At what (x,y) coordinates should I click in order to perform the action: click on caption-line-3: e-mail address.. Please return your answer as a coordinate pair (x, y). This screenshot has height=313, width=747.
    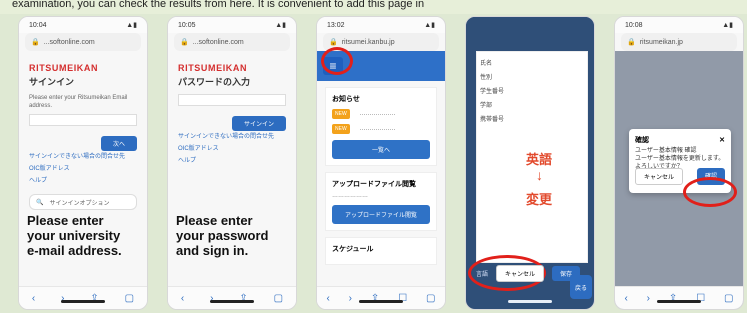
    Looking at the image, I should click on (74, 250).